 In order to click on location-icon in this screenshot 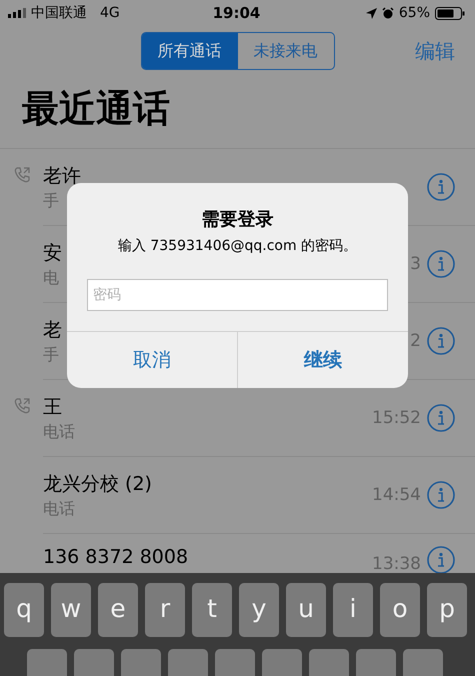, I will do `click(371, 13)`.